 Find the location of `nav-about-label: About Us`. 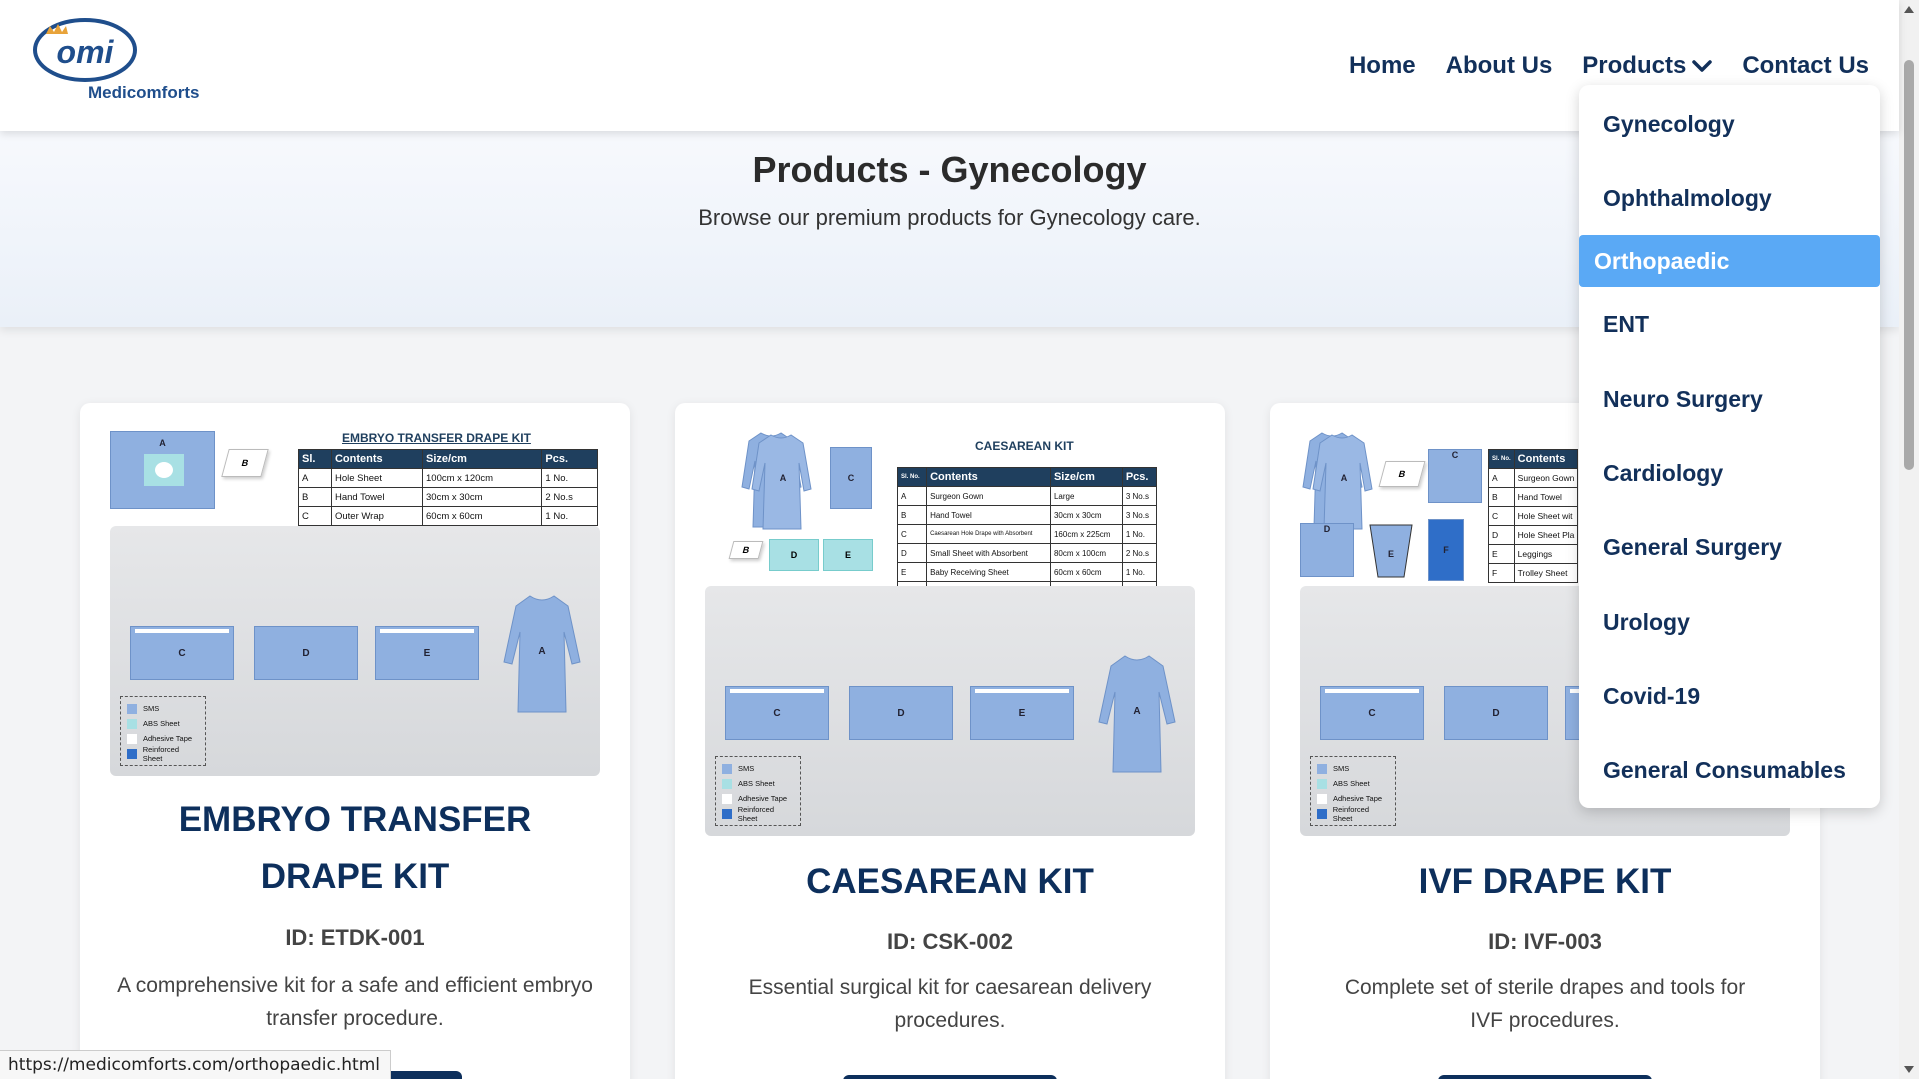

nav-about-label: About Us is located at coordinates (1499, 65).